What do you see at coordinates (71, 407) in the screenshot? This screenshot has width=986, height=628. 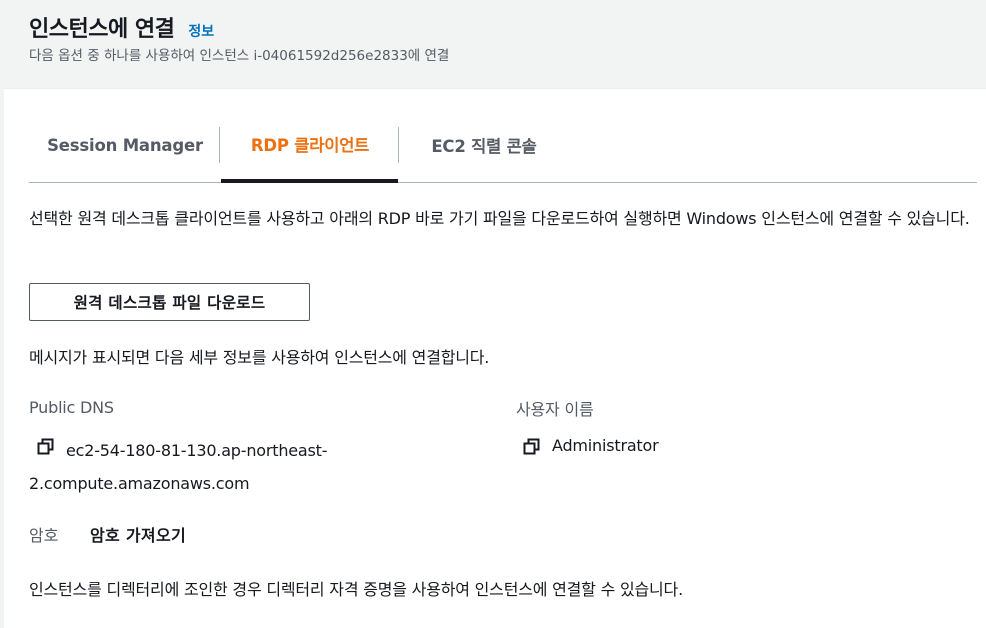 I see `public-dns-label: Public DNS` at bounding box center [71, 407].